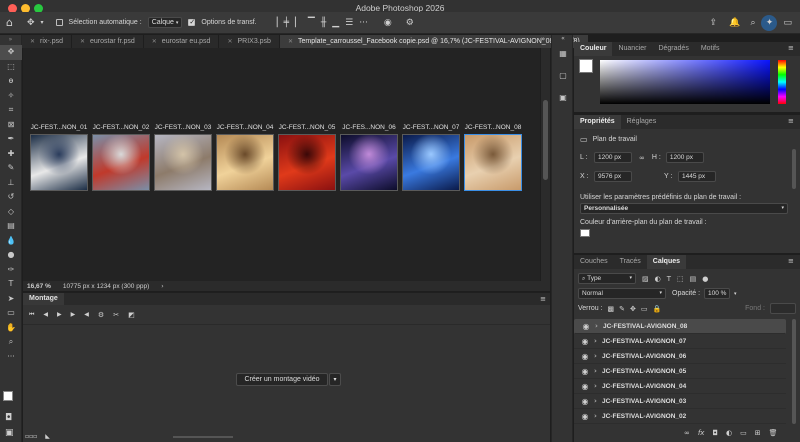 This screenshot has height=442, width=800. I want to click on transition-icon: ◩, so click(131, 315).